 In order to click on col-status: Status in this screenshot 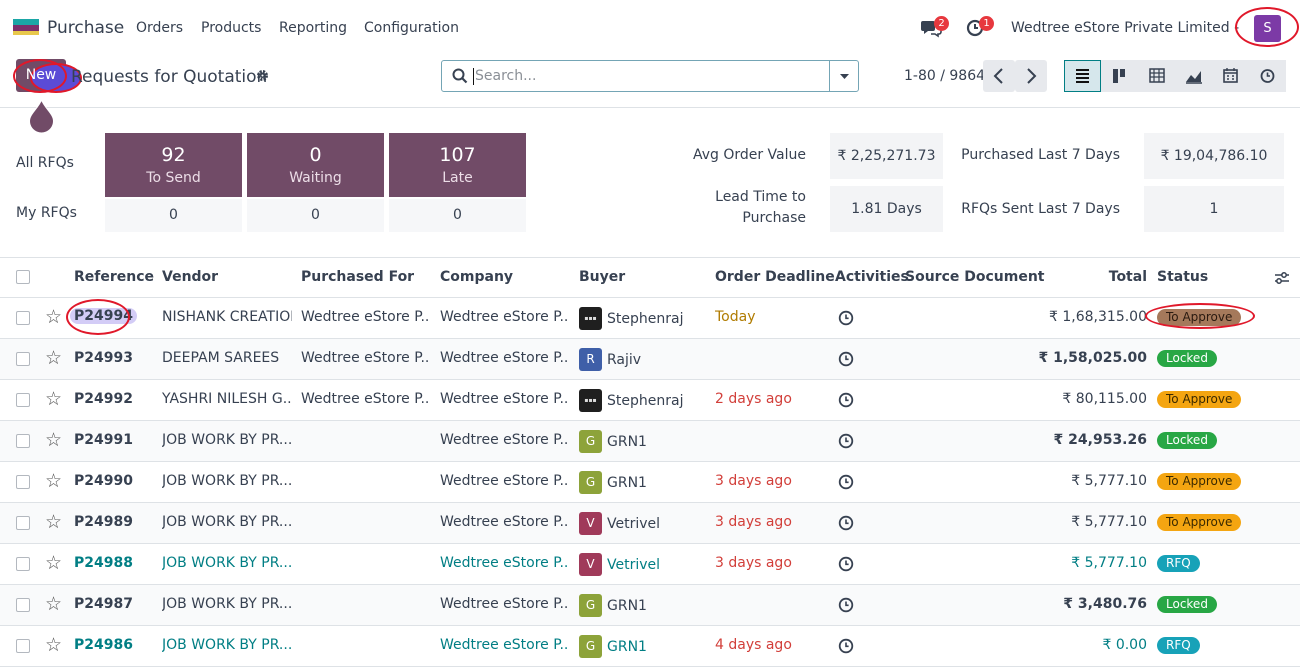, I will do `click(1182, 277)`.